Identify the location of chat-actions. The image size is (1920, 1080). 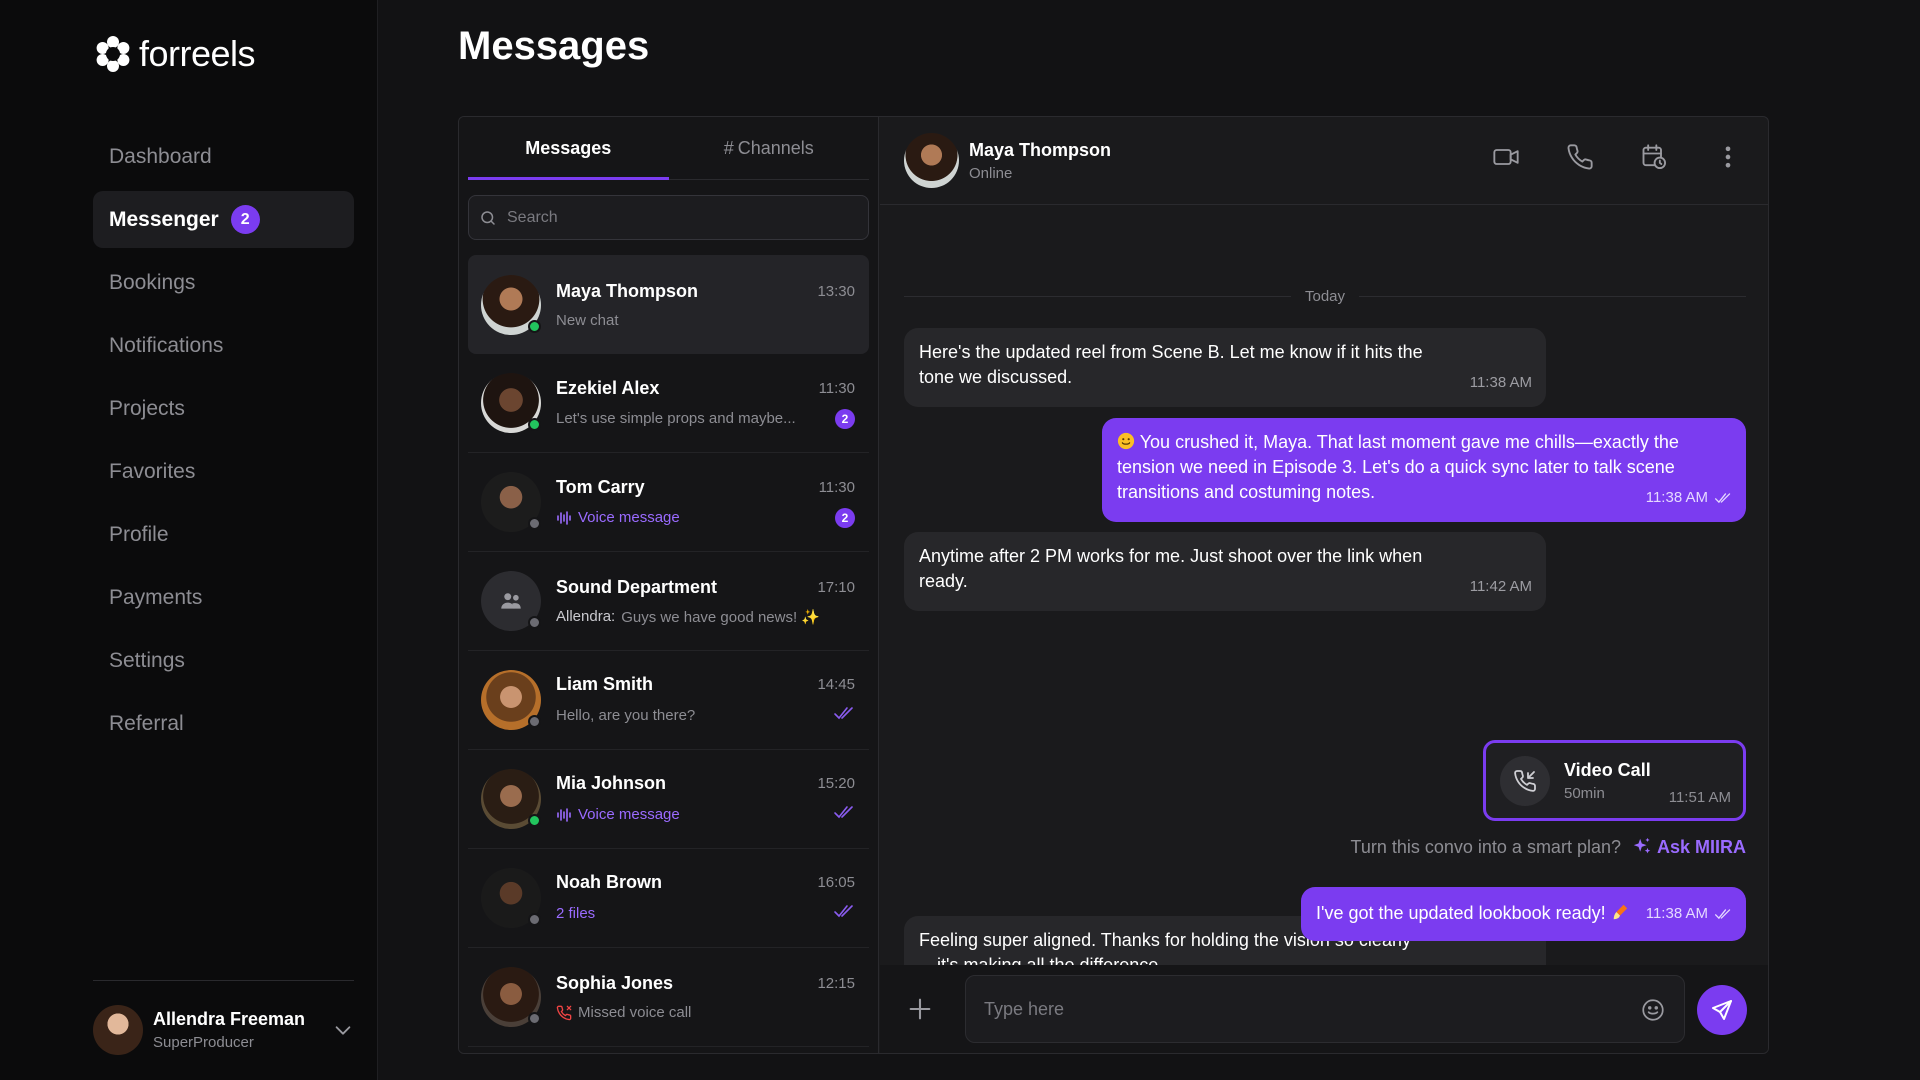
(1617, 157).